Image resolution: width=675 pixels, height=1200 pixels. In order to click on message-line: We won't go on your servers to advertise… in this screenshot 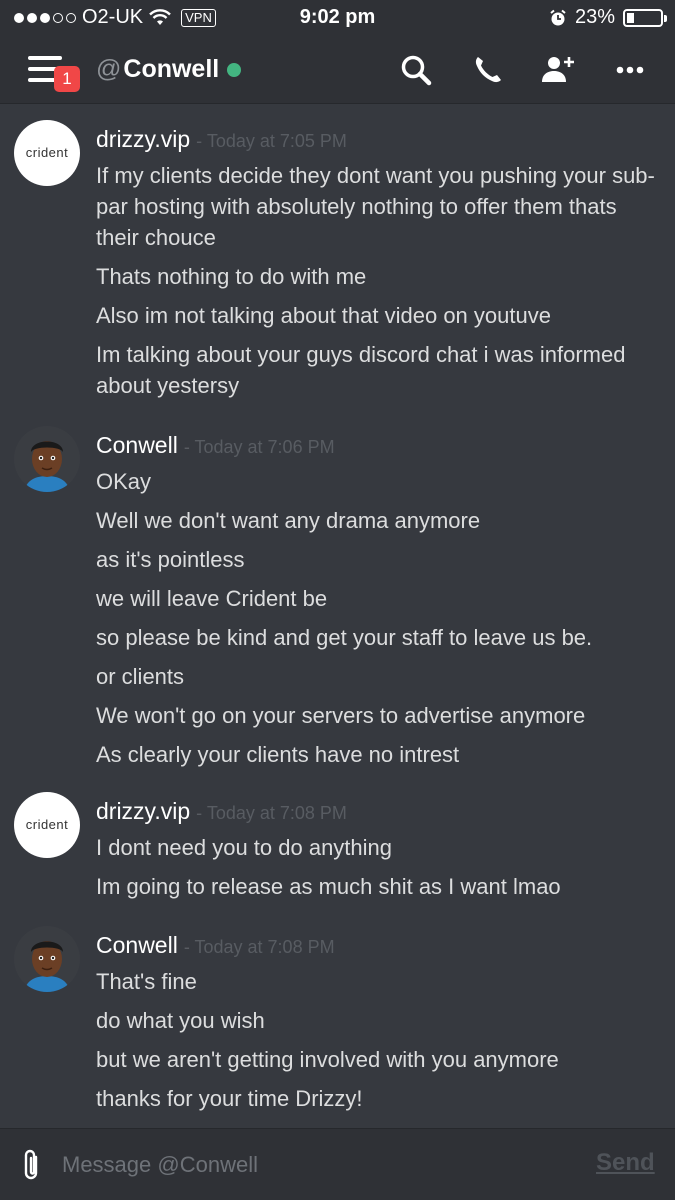, I will do `click(341, 715)`.